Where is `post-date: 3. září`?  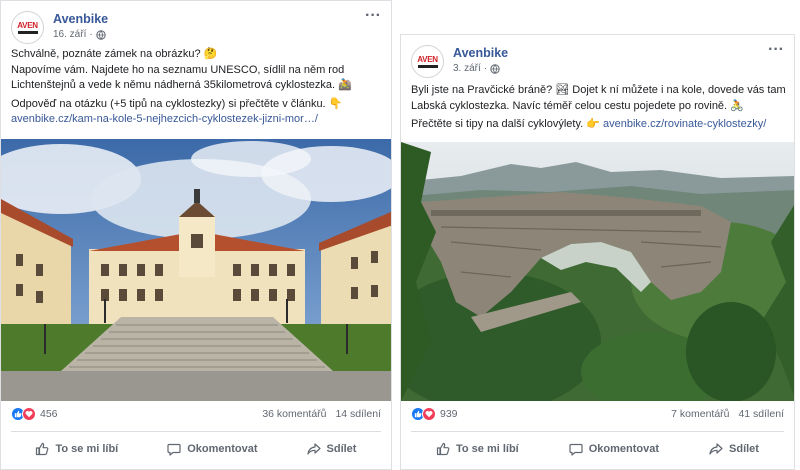
post-date: 3. září is located at coordinates (467, 68).